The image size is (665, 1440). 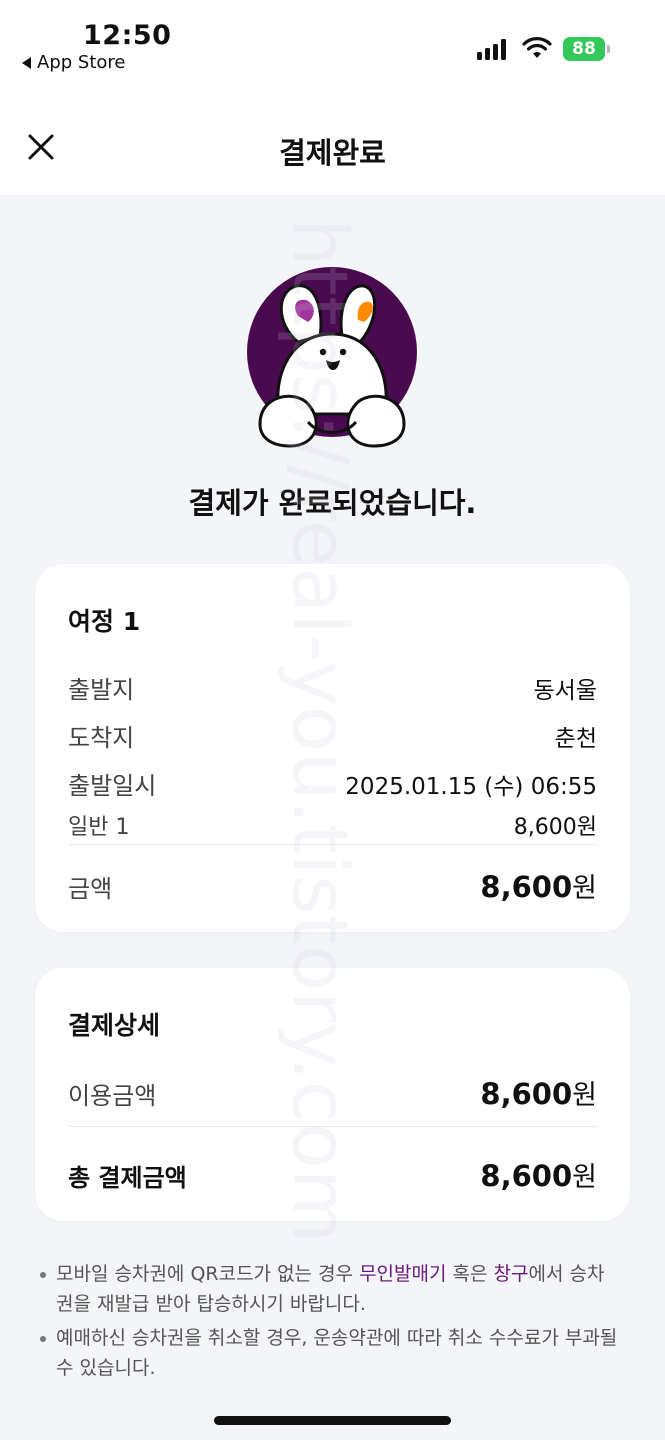 What do you see at coordinates (608, 49) in the screenshot?
I see `battery-cap` at bounding box center [608, 49].